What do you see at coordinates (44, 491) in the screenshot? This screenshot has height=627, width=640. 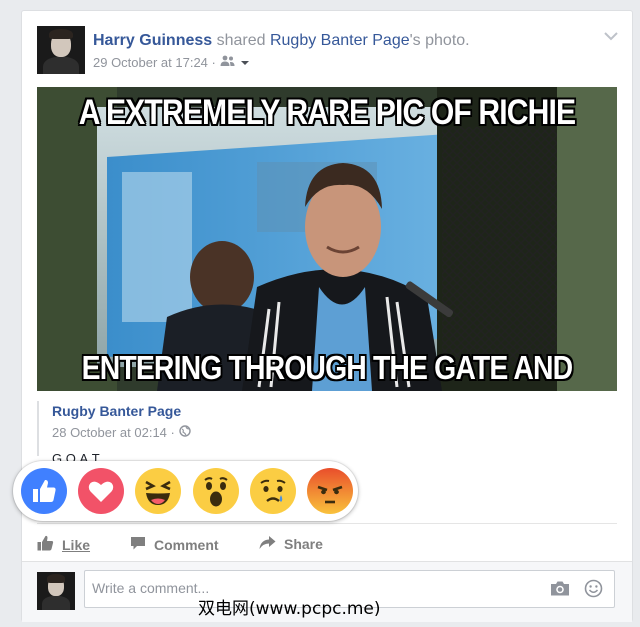 I see `like-reaction-icon` at bounding box center [44, 491].